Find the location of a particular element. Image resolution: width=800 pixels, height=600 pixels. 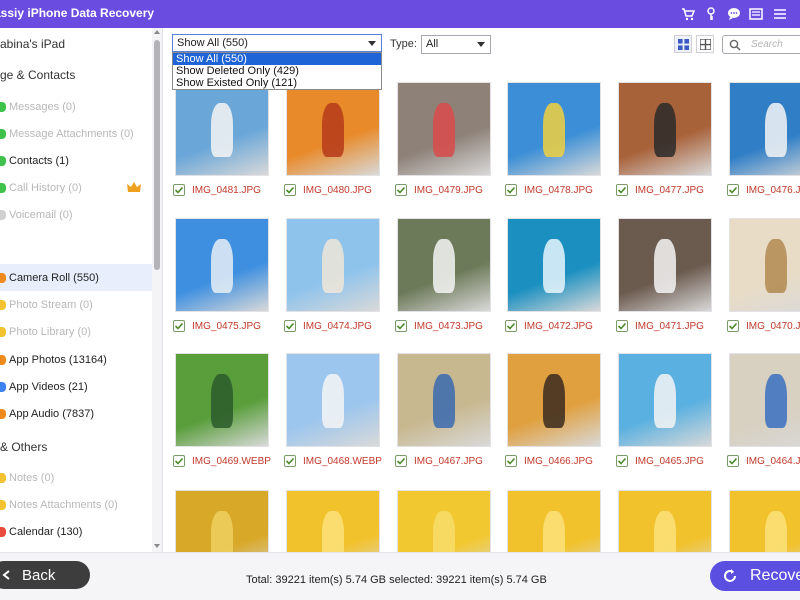

sidebar-item-camera-roll: Camera Roll (550) is located at coordinates (76, 277).